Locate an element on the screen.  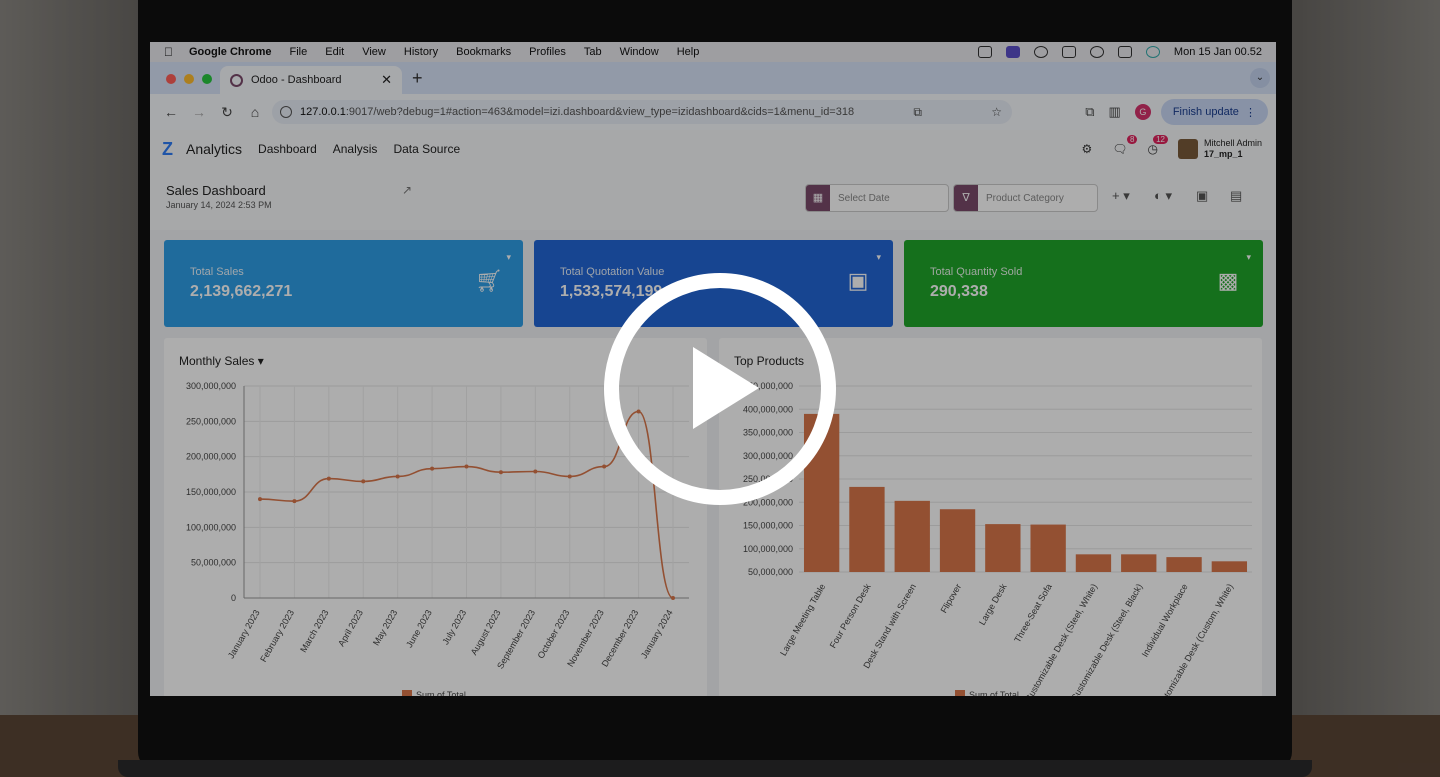
play-video-button is located at coordinates (720, 389).